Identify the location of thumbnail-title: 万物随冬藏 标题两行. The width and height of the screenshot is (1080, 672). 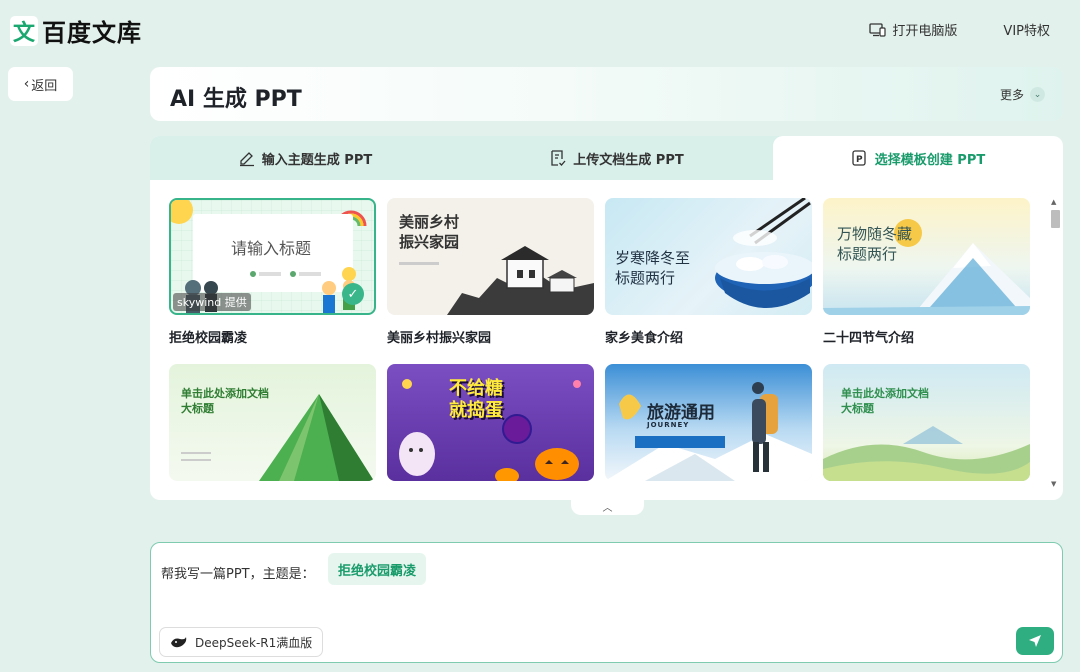
(875, 244).